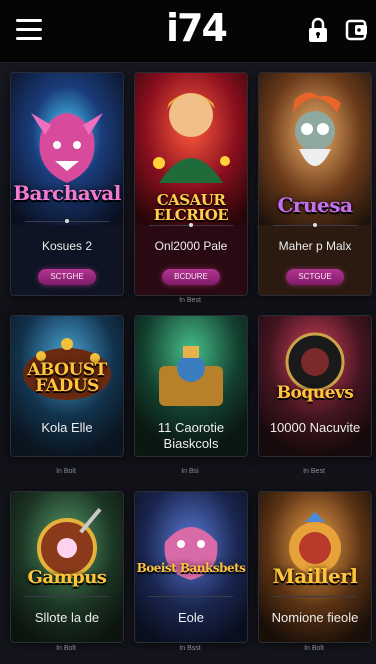  I want to click on game-title: ABOUST FADUS, so click(67, 378).